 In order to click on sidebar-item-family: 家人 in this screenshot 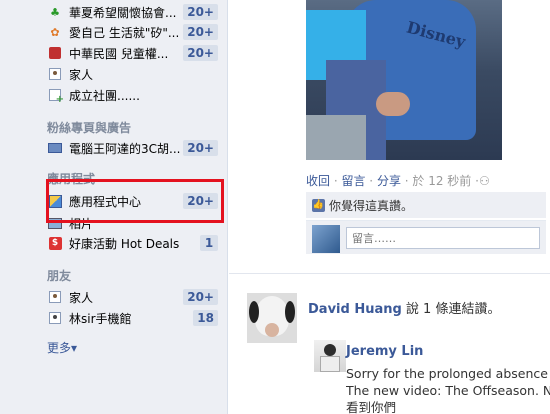, I will do `click(135, 74)`.